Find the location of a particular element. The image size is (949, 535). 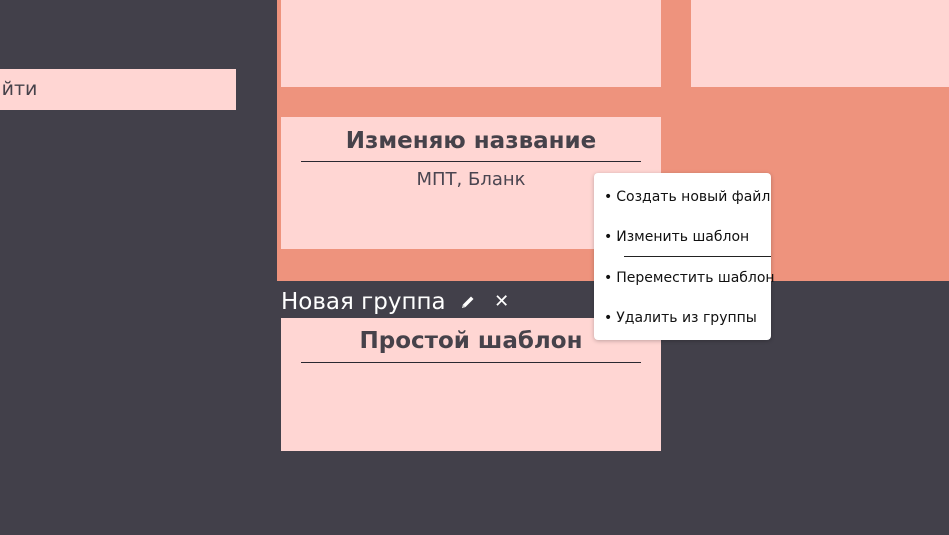

template-card-title: Простой шаблон is located at coordinates (471, 343).